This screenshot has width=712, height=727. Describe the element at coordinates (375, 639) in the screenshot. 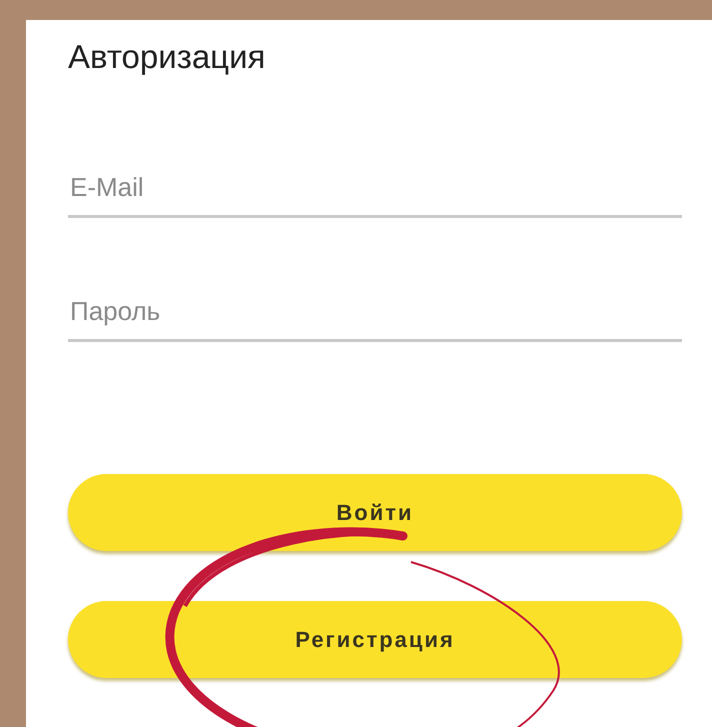

I see `register-button: Регистрация` at that location.